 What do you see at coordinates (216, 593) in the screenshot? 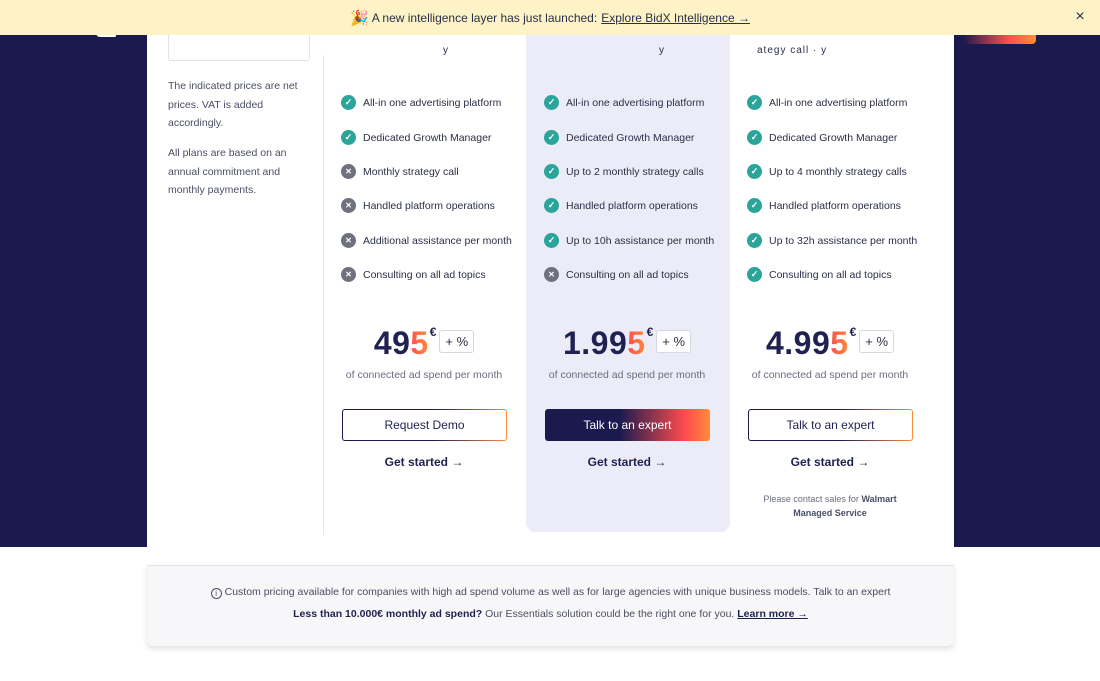
I see `info-icon: i` at bounding box center [216, 593].